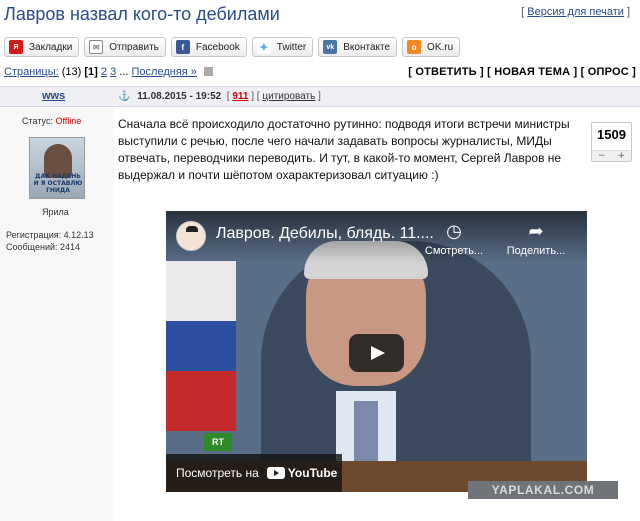 The height and width of the screenshot is (521, 640). What do you see at coordinates (51, 47) in the screenshot?
I see `share-bookmarks-label: Закладки` at bounding box center [51, 47].